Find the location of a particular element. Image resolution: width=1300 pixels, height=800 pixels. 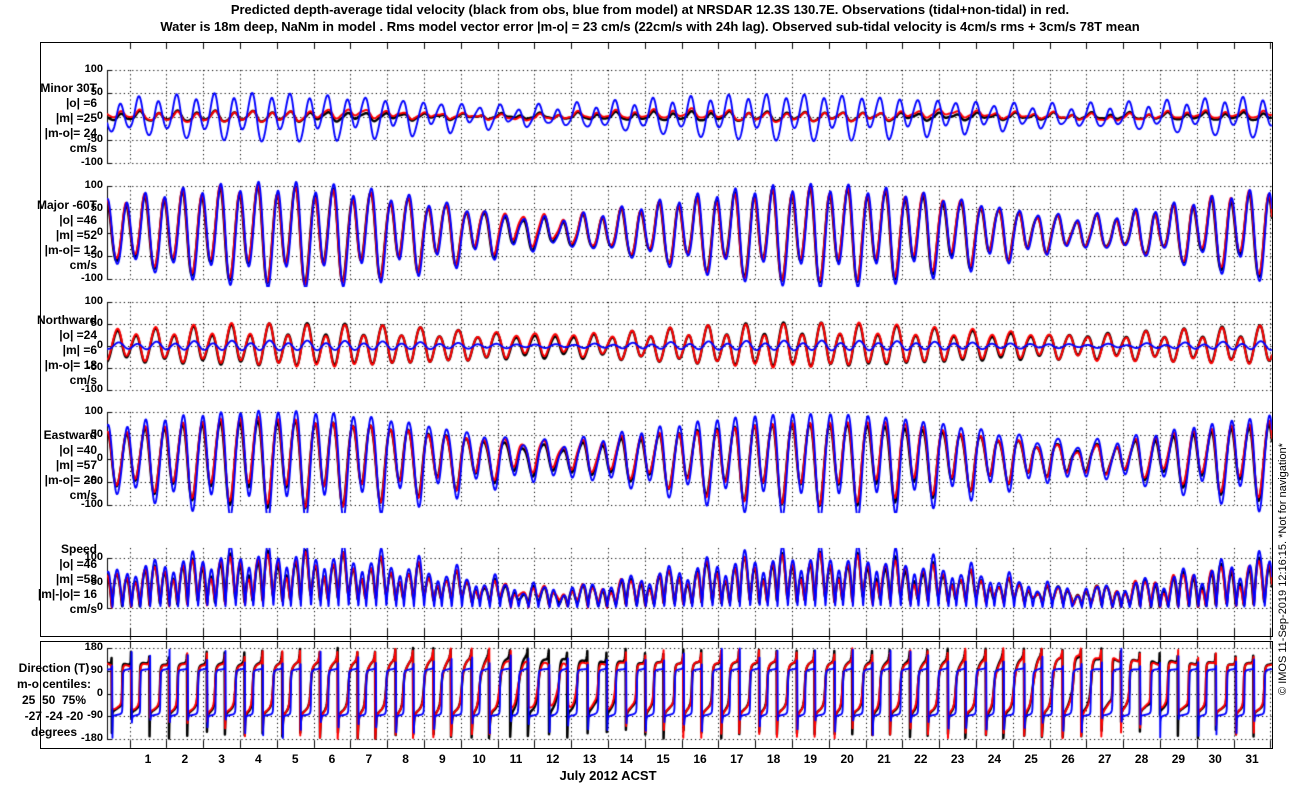

y-tick-label-east: 50 is located at coordinates (96, 434).